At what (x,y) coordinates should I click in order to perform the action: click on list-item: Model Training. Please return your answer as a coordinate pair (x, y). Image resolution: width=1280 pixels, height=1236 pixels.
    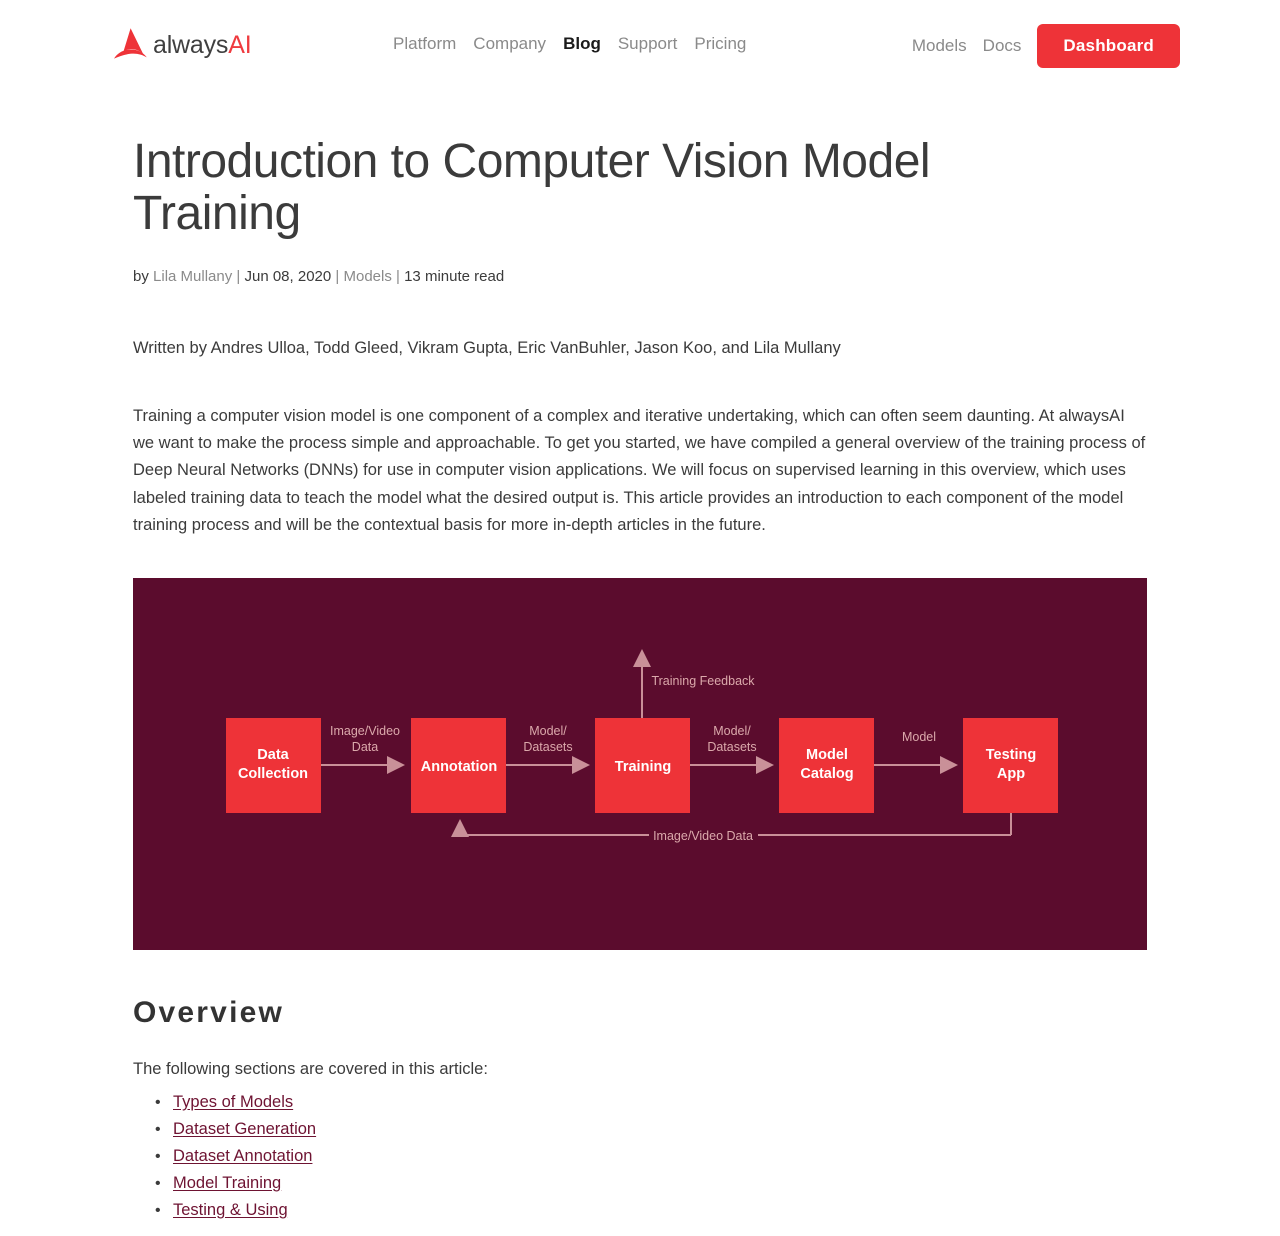
    Looking at the image, I should click on (651, 1183).